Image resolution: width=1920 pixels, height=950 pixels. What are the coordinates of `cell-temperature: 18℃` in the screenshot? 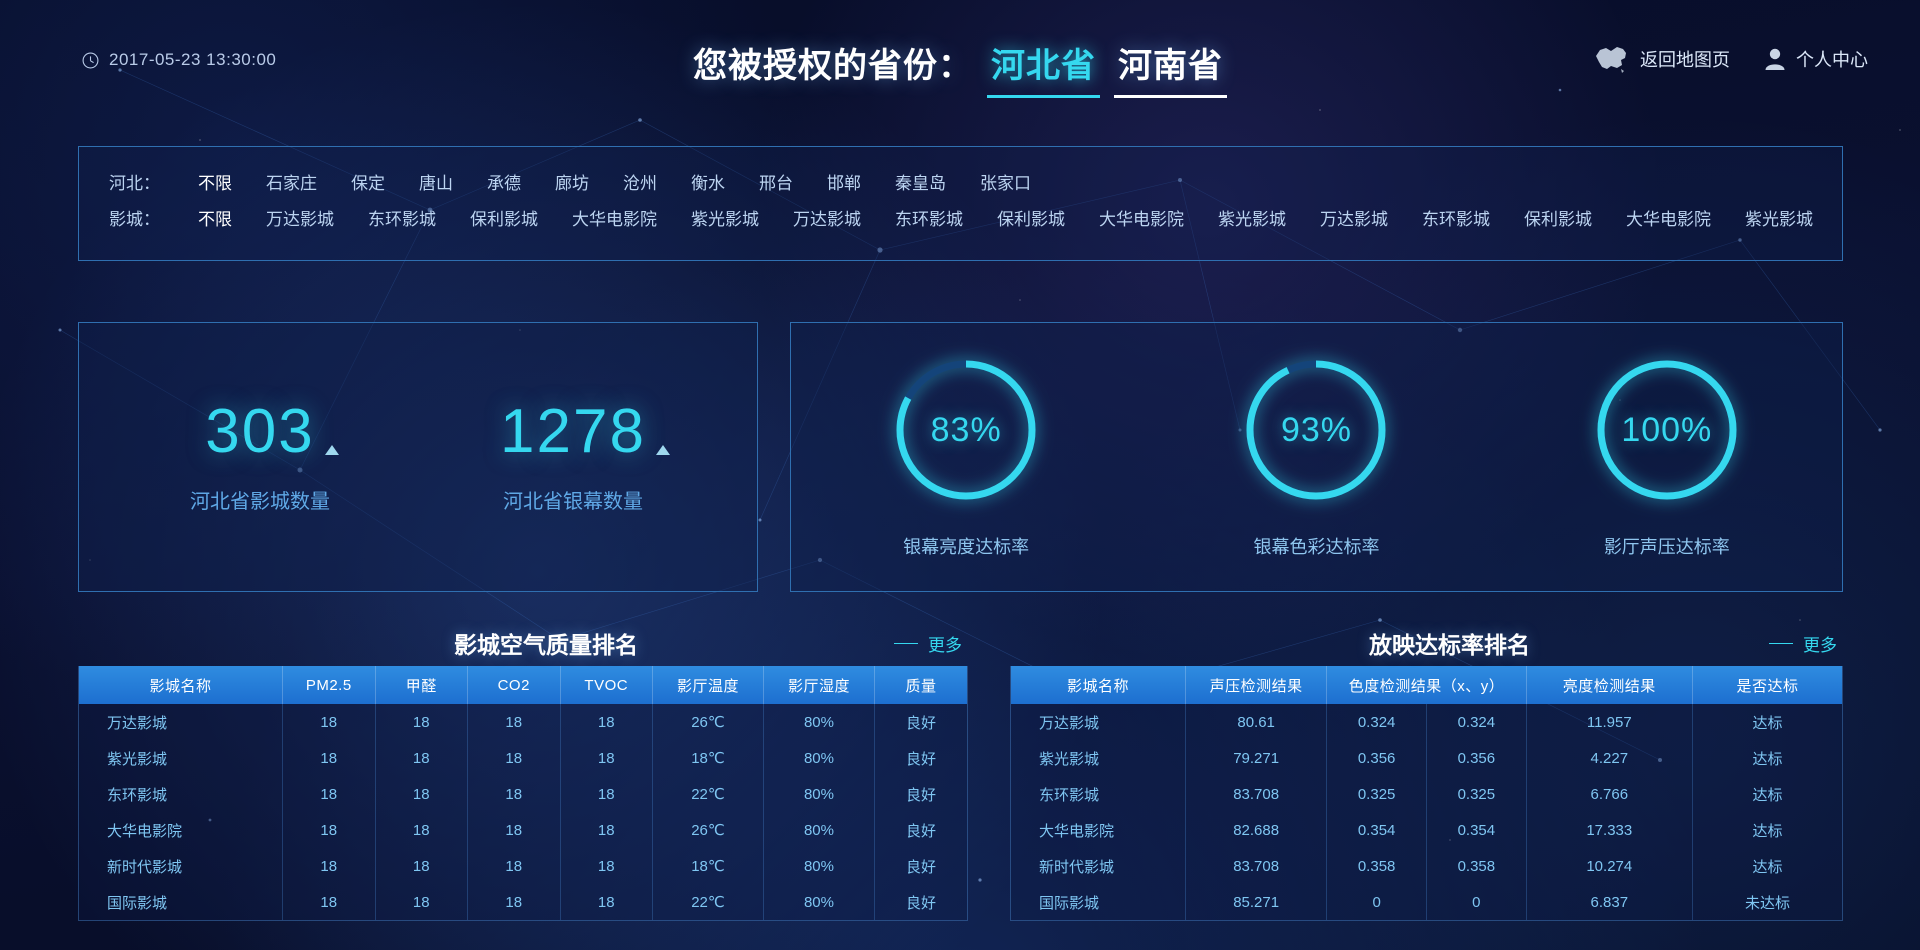 It's located at (708, 866).